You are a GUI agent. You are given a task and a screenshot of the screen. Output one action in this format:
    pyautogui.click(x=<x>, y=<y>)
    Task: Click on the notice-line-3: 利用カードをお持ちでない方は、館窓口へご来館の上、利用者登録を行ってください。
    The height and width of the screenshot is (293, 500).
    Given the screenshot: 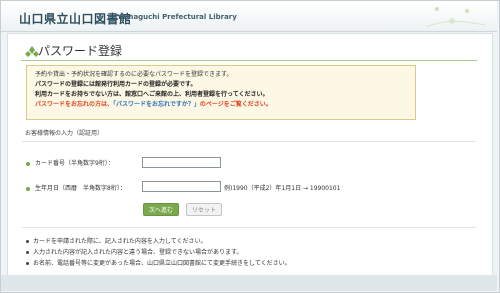 What is the action you would take?
    pyautogui.click(x=152, y=94)
    